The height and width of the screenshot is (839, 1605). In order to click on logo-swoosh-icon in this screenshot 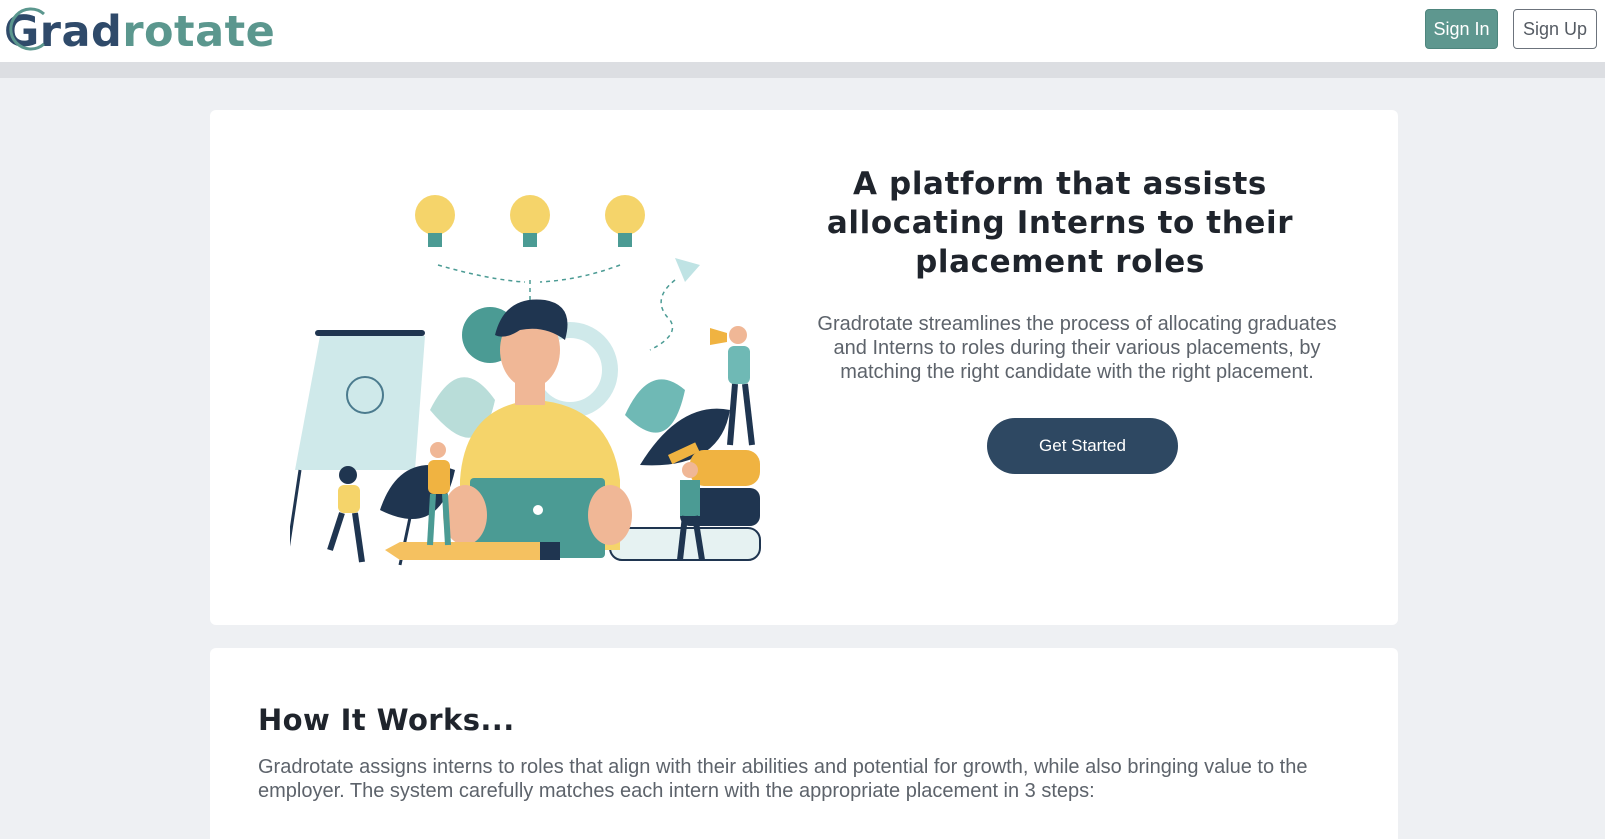, I will do `click(27, 29)`.